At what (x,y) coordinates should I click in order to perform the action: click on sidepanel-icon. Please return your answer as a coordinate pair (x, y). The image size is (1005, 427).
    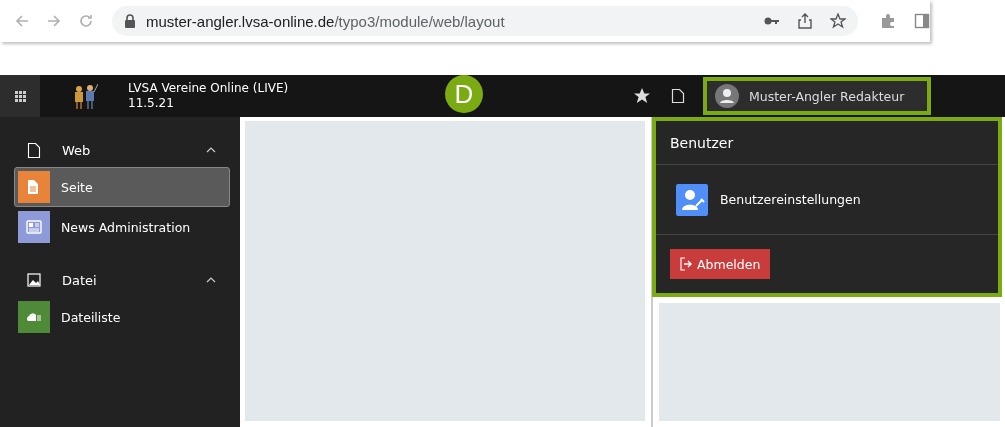
    Looking at the image, I should click on (922, 21).